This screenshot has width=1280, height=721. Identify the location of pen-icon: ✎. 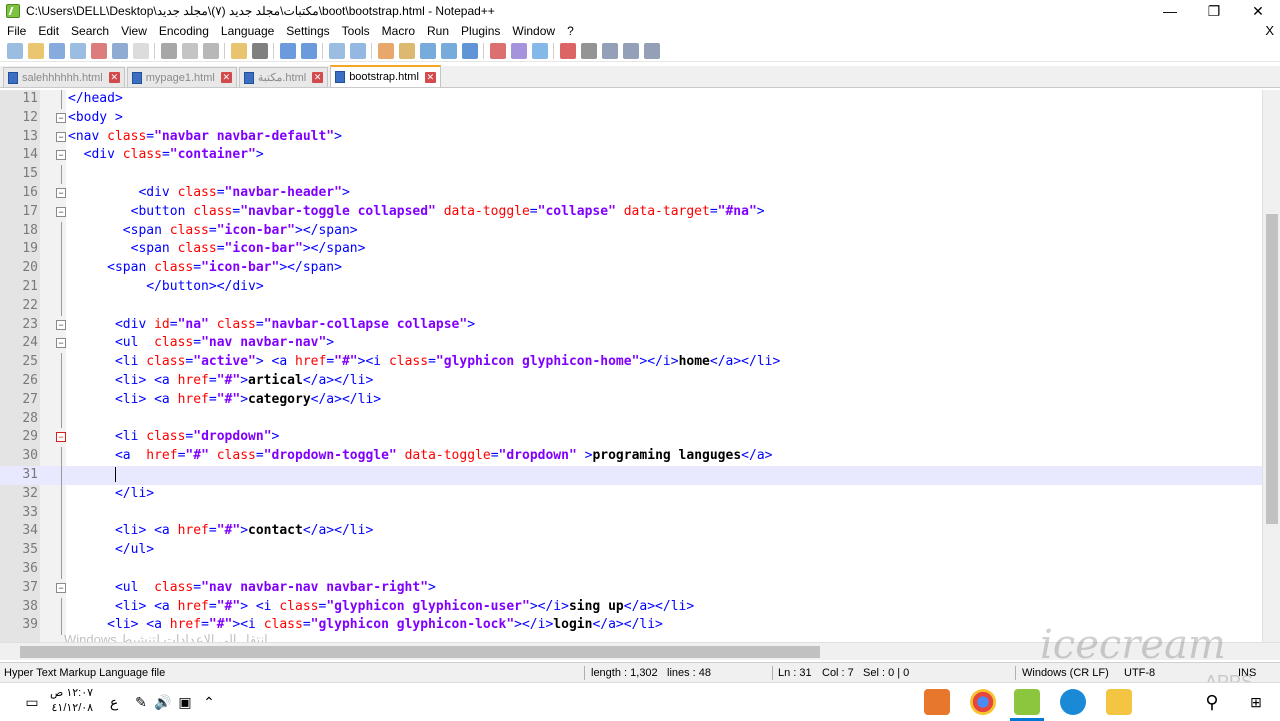
(141, 702).